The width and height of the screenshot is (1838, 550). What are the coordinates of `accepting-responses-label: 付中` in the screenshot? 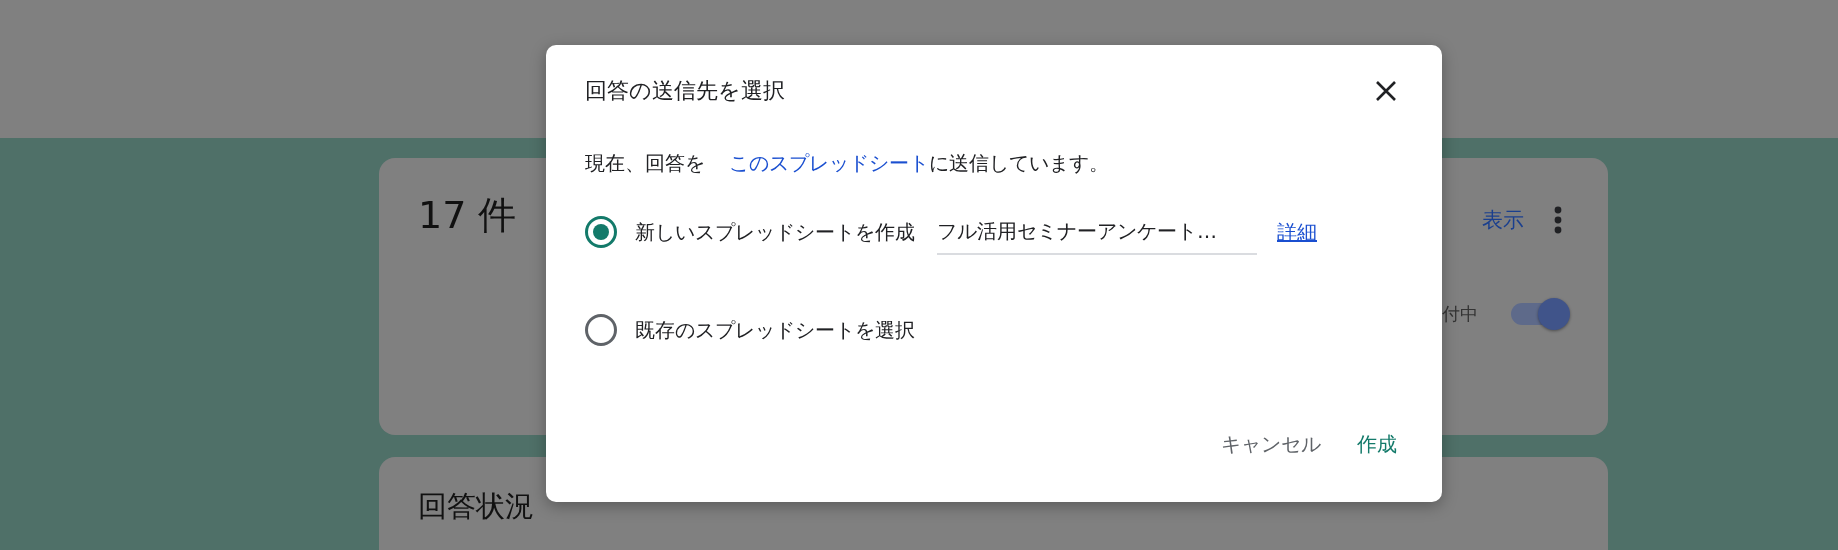 It's located at (1460, 314).